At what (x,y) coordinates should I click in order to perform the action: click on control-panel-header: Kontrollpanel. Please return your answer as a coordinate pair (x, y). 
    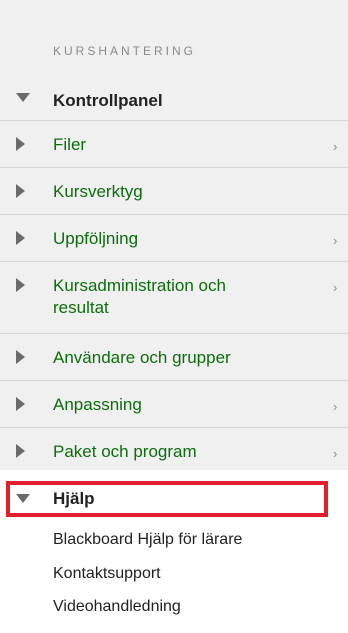
    Looking at the image, I should click on (174, 102).